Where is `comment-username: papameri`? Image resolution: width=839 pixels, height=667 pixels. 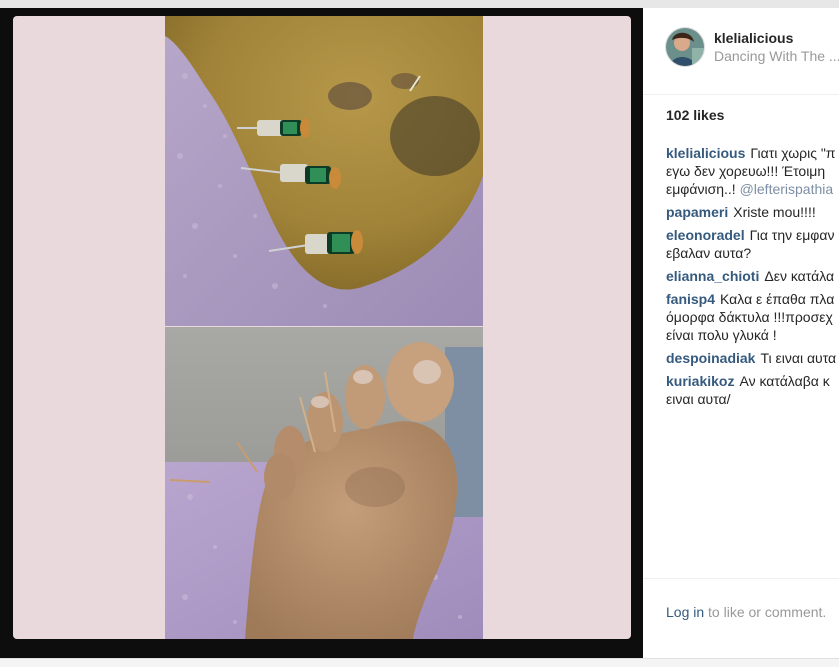 comment-username: papameri is located at coordinates (697, 212).